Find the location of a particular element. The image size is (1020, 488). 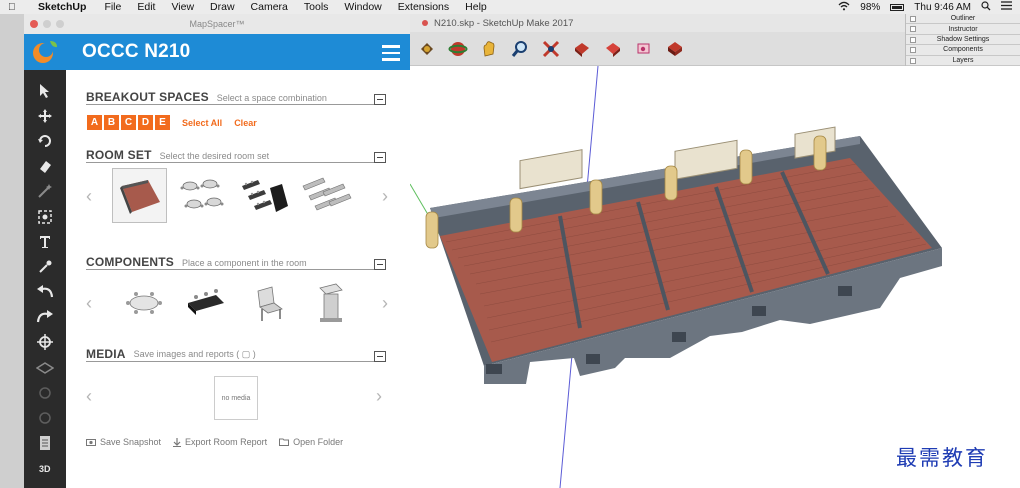

menu-help: Help is located at coordinates (476, 7).